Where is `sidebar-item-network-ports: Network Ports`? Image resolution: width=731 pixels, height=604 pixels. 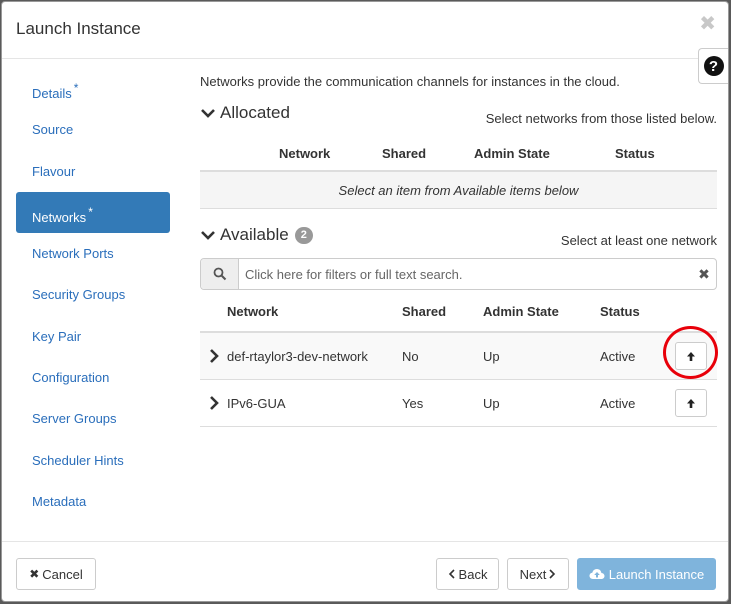 sidebar-item-network-ports: Network Ports is located at coordinates (93, 253).